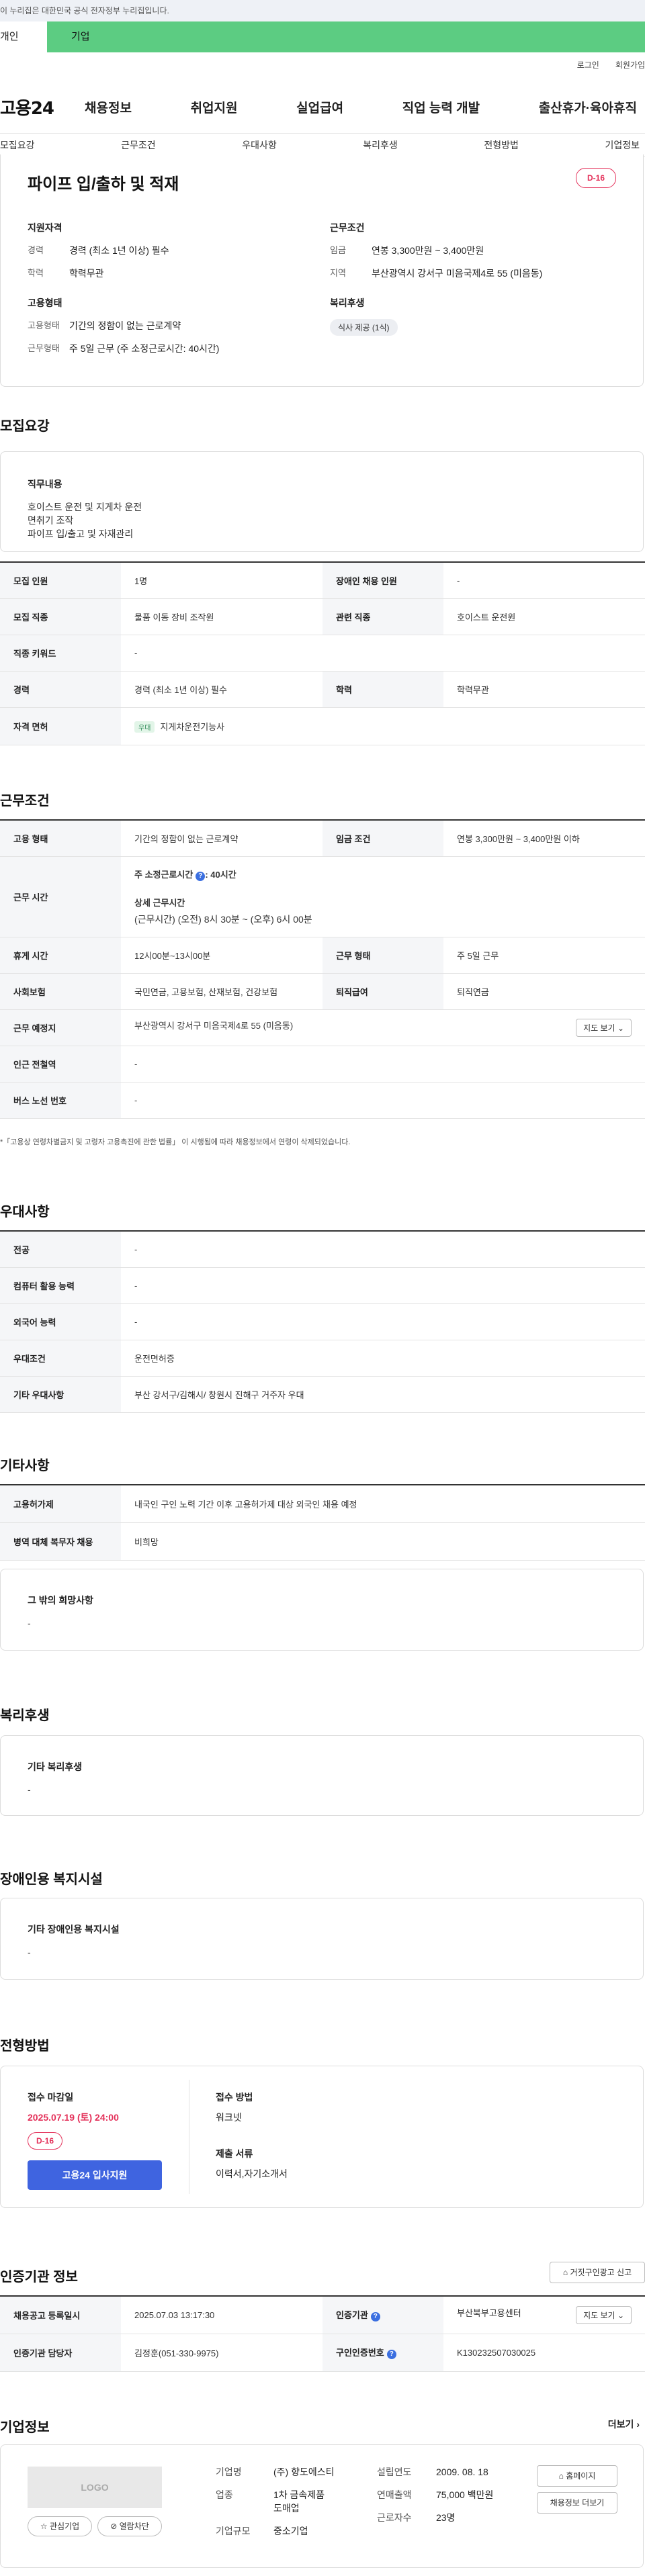 The height and width of the screenshot is (2576, 645). I want to click on cell-label: 외국어 능력, so click(60, 1321).